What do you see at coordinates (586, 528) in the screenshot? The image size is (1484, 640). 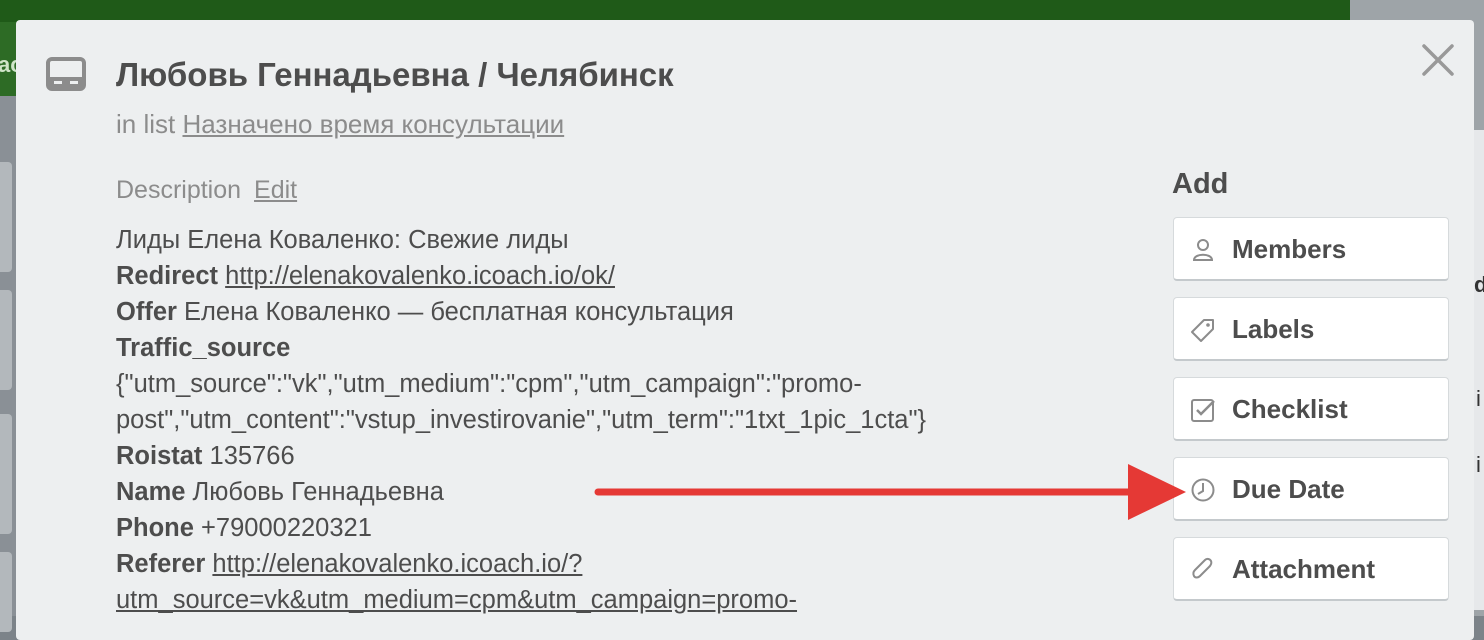 I see `description-line: Phone +79000220321` at bounding box center [586, 528].